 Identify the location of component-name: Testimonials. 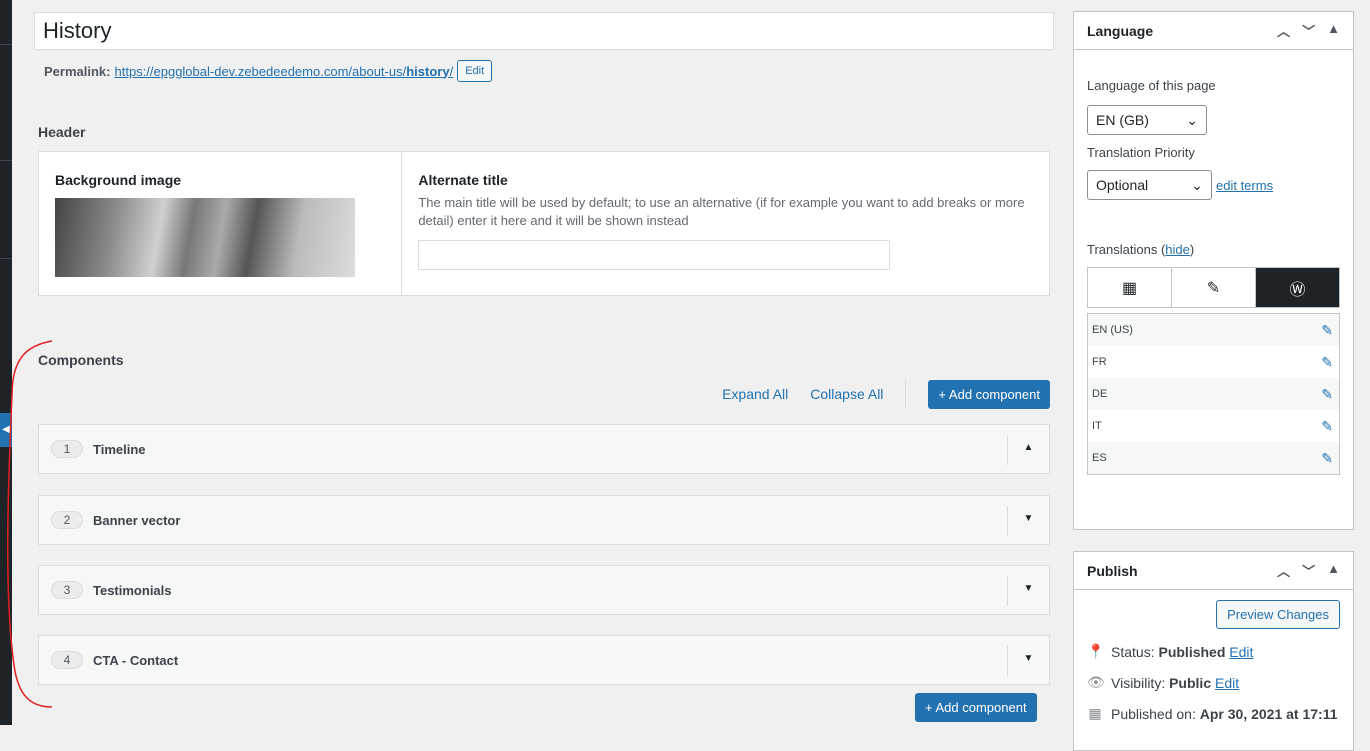
(132, 590).